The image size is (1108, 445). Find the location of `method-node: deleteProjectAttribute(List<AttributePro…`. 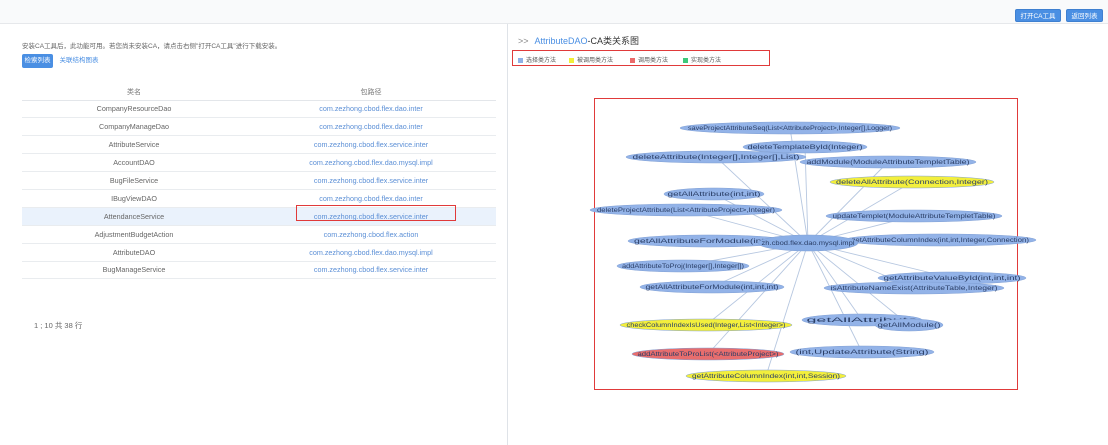

method-node: deleteProjectAttribute(List<AttributePro… is located at coordinates (686, 210).